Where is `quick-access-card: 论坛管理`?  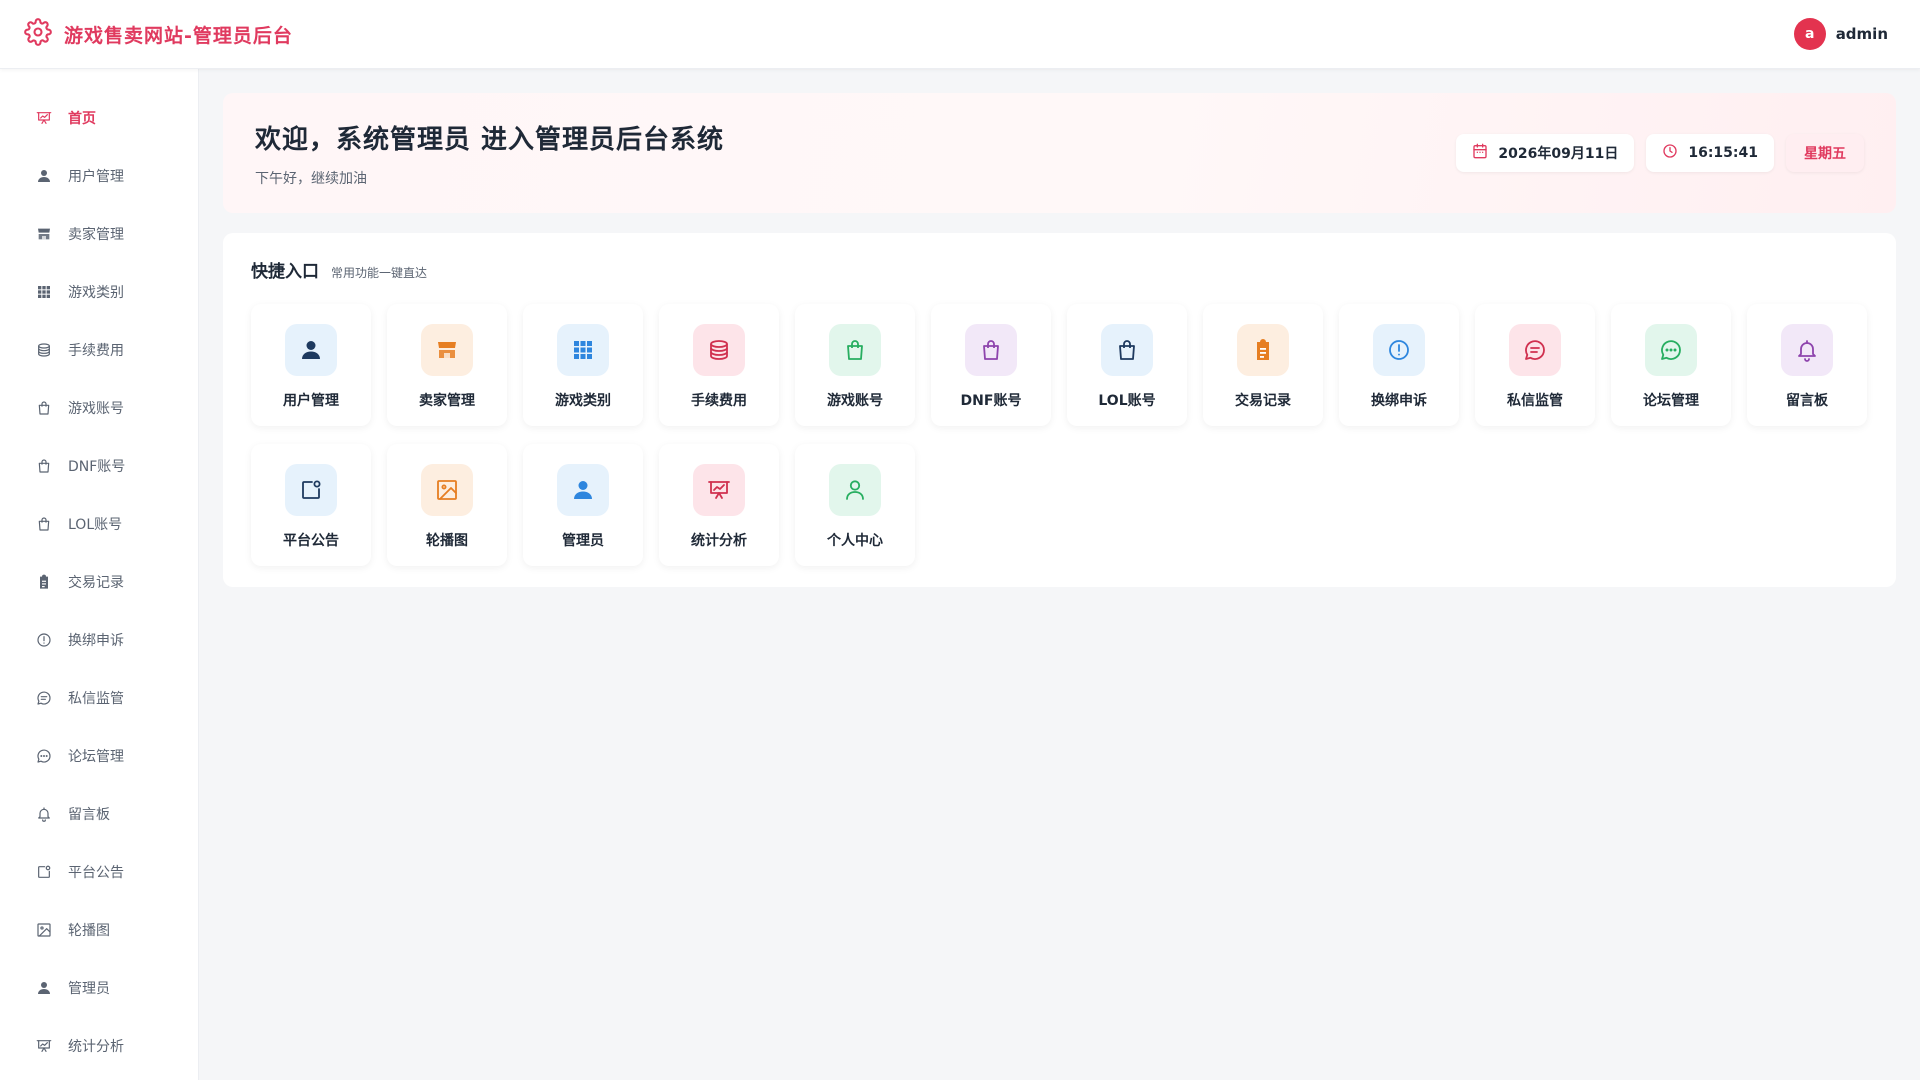 quick-access-card: 论坛管理 is located at coordinates (1671, 365).